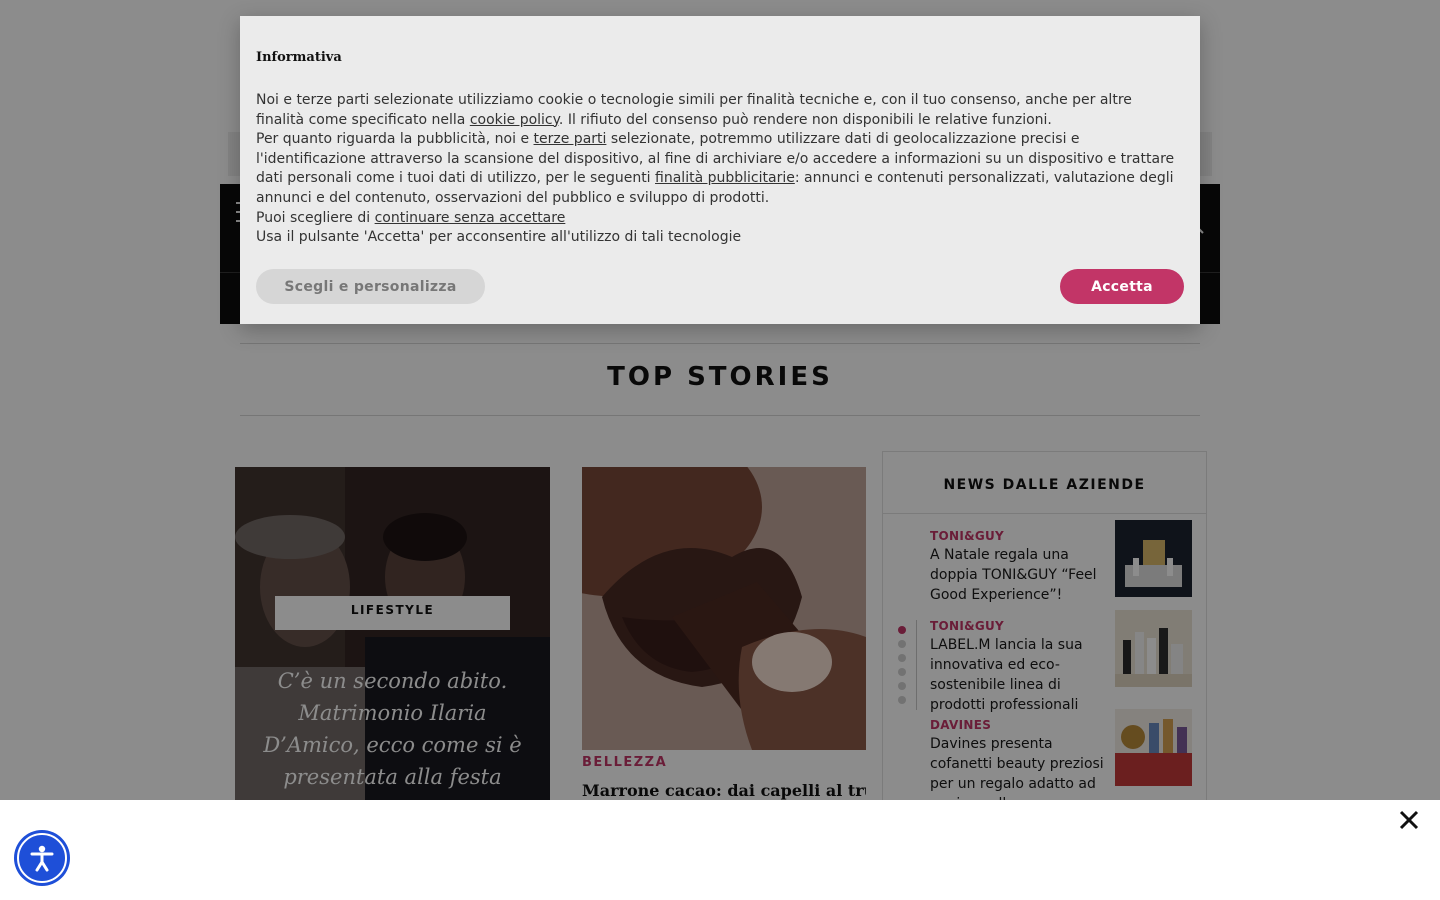  What do you see at coordinates (514, 120) in the screenshot?
I see `cookie-policy-link: cookie policy` at bounding box center [514, 120].